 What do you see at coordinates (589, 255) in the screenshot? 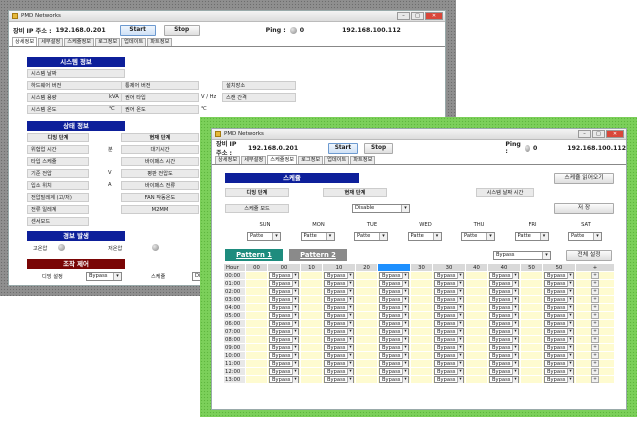
I see `all-setting-button: 전체 설정` at bounding box center [589, 255].